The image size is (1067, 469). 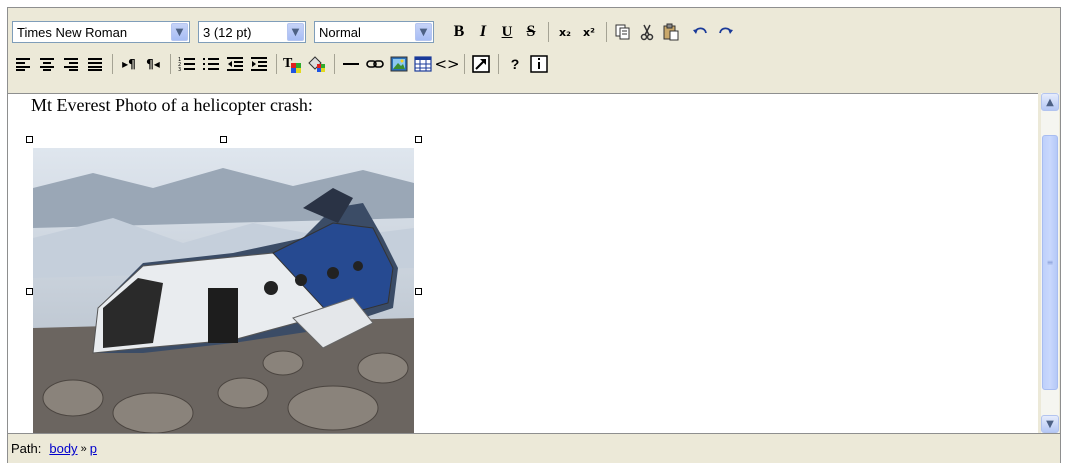 I want to click on ordered-list-icon: 123, so click(x=186, y=64).